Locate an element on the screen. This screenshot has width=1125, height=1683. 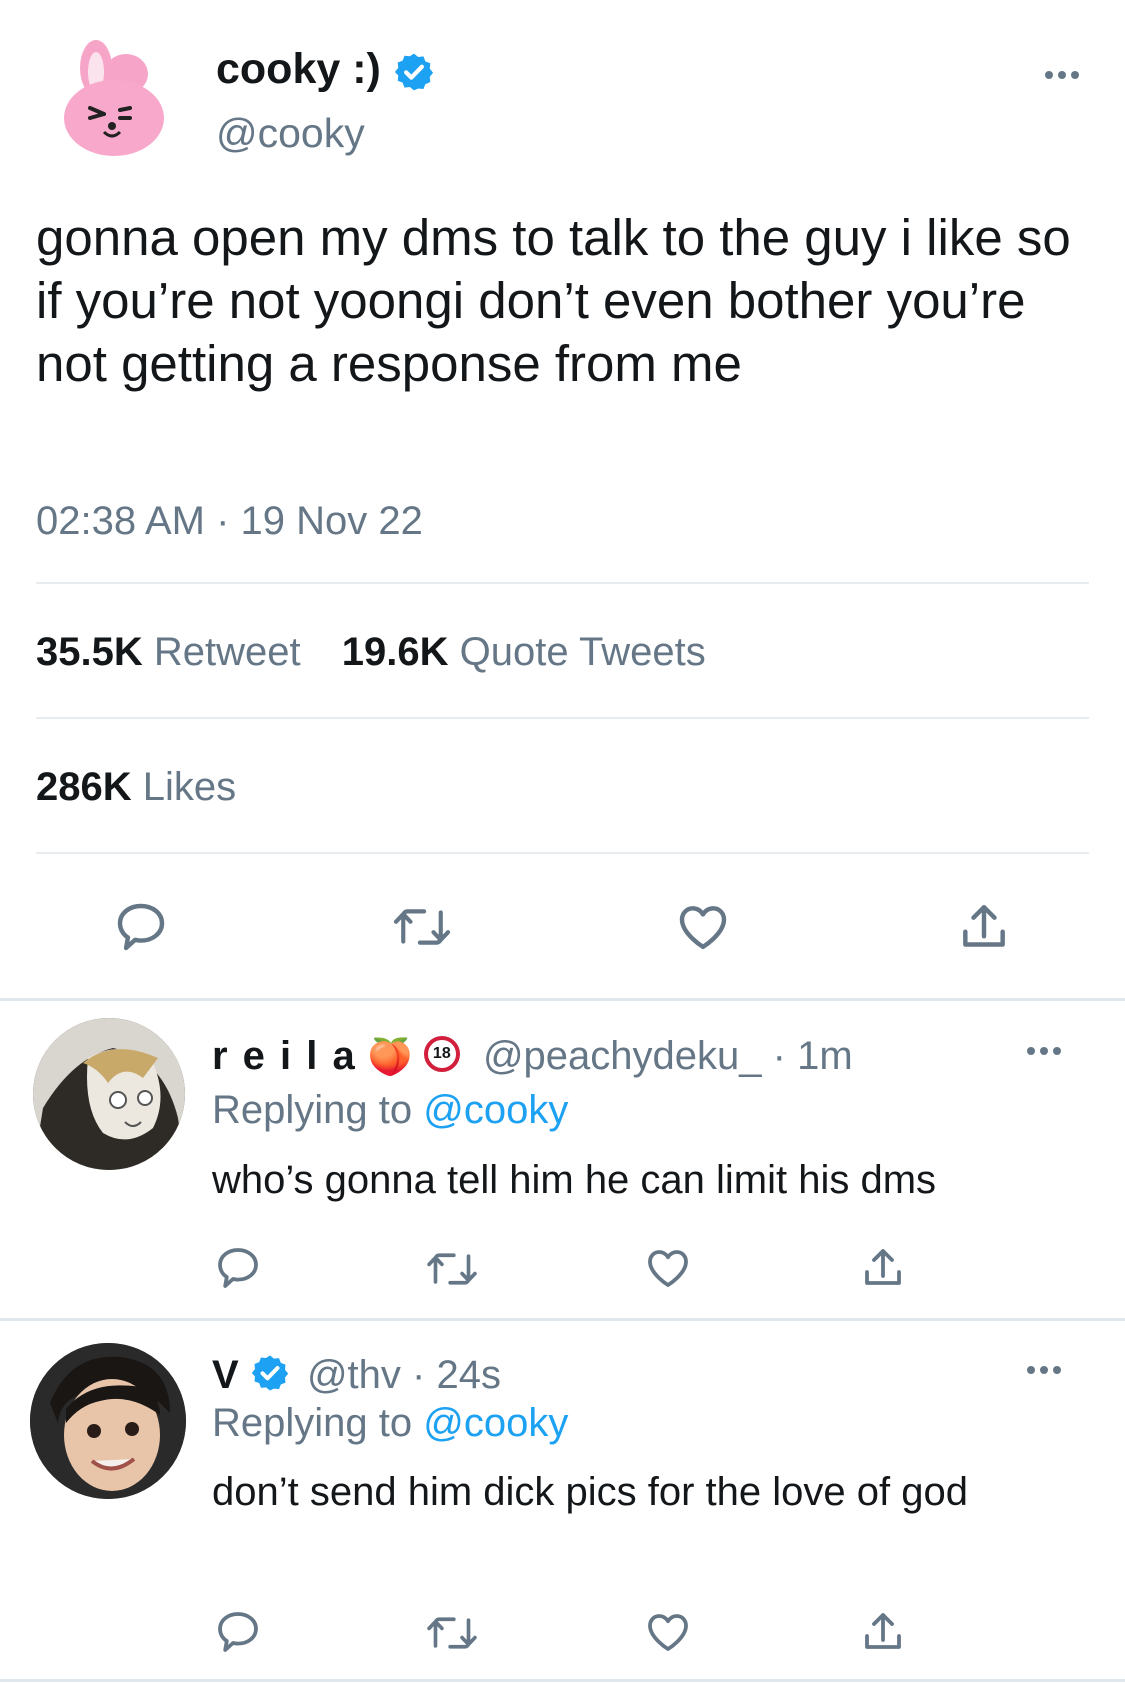
reply-display-name: V is located at coordinates (225, 1375).